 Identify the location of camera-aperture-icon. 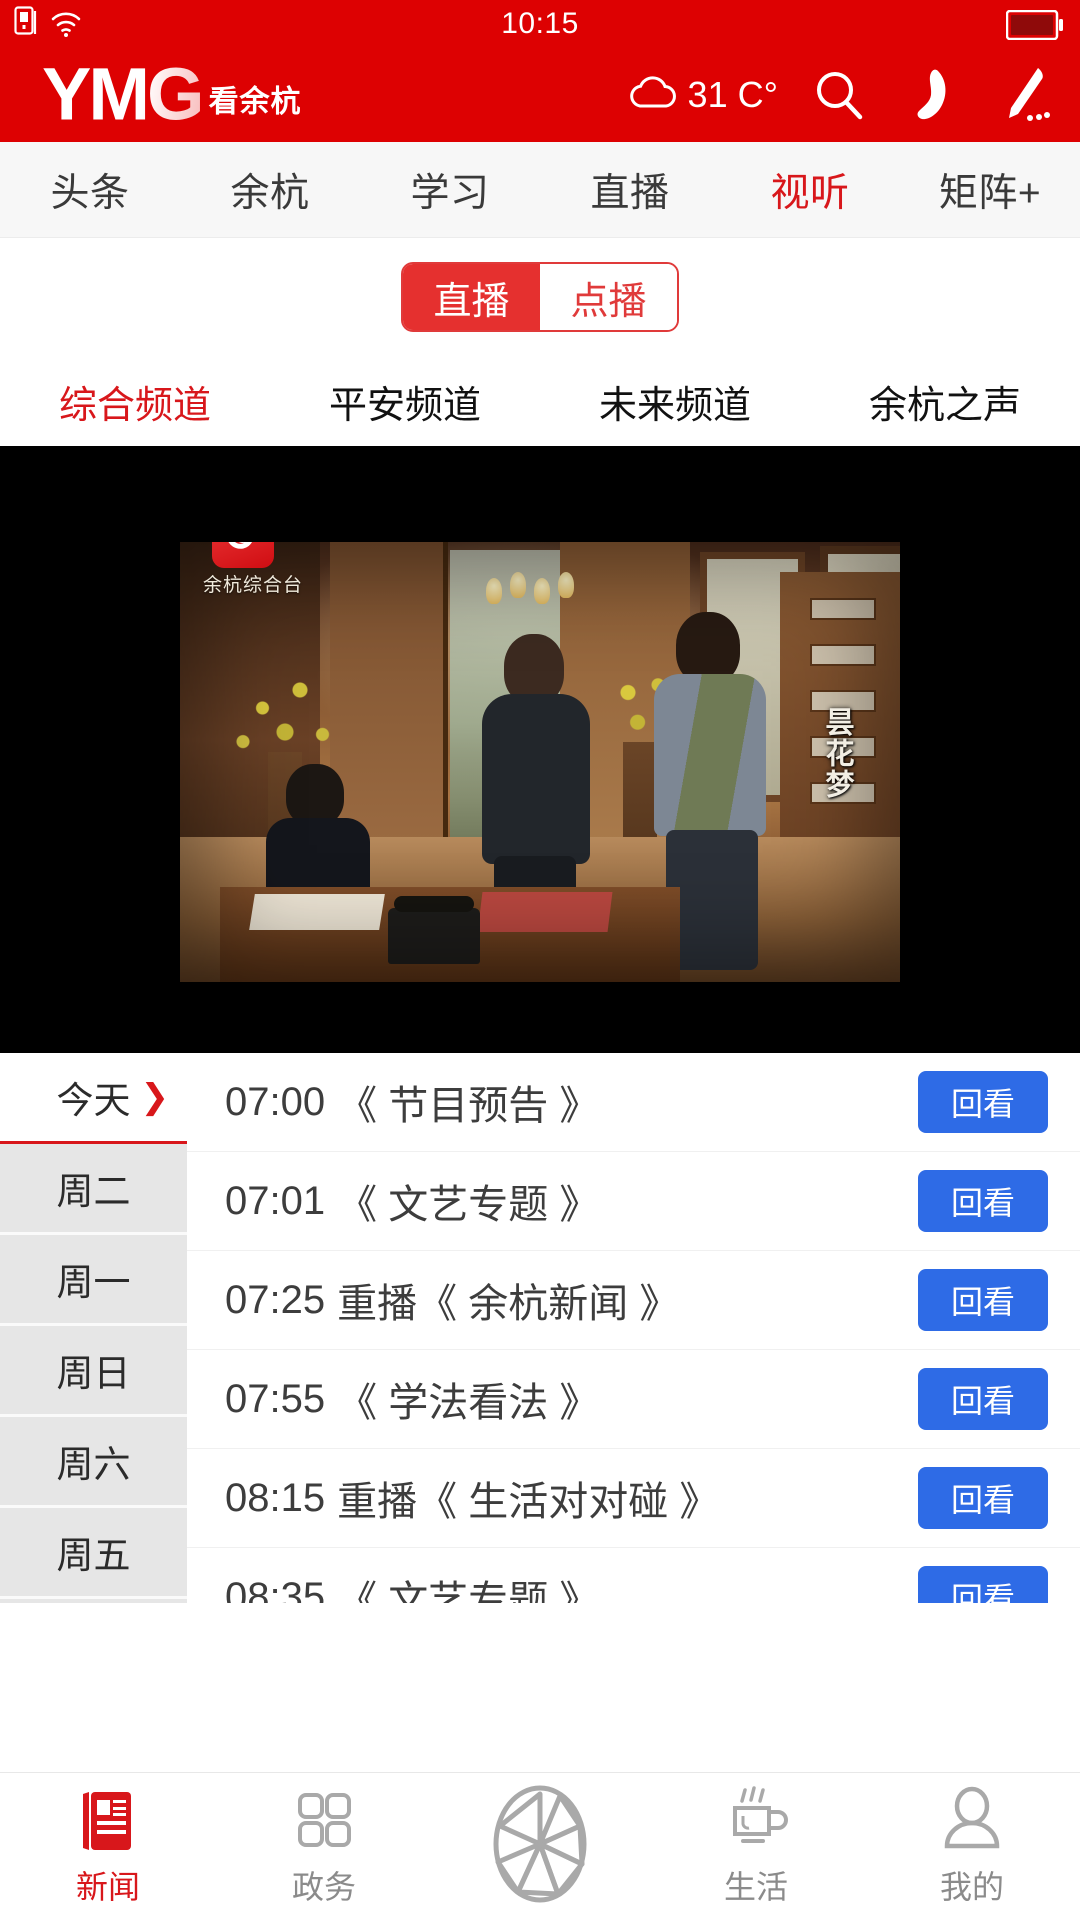
(540, 1843).